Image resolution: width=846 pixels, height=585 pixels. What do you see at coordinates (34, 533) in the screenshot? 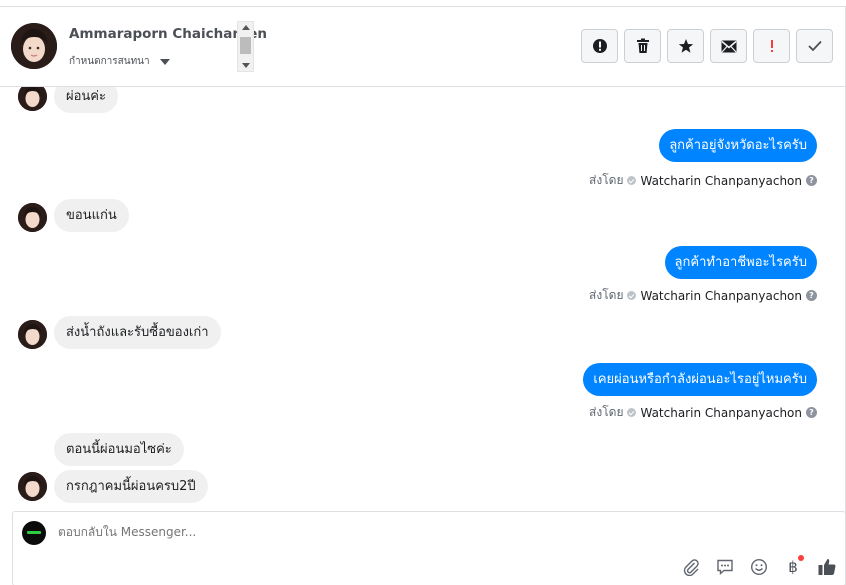
I see `page-avatar` at bounding box center [34, 533].